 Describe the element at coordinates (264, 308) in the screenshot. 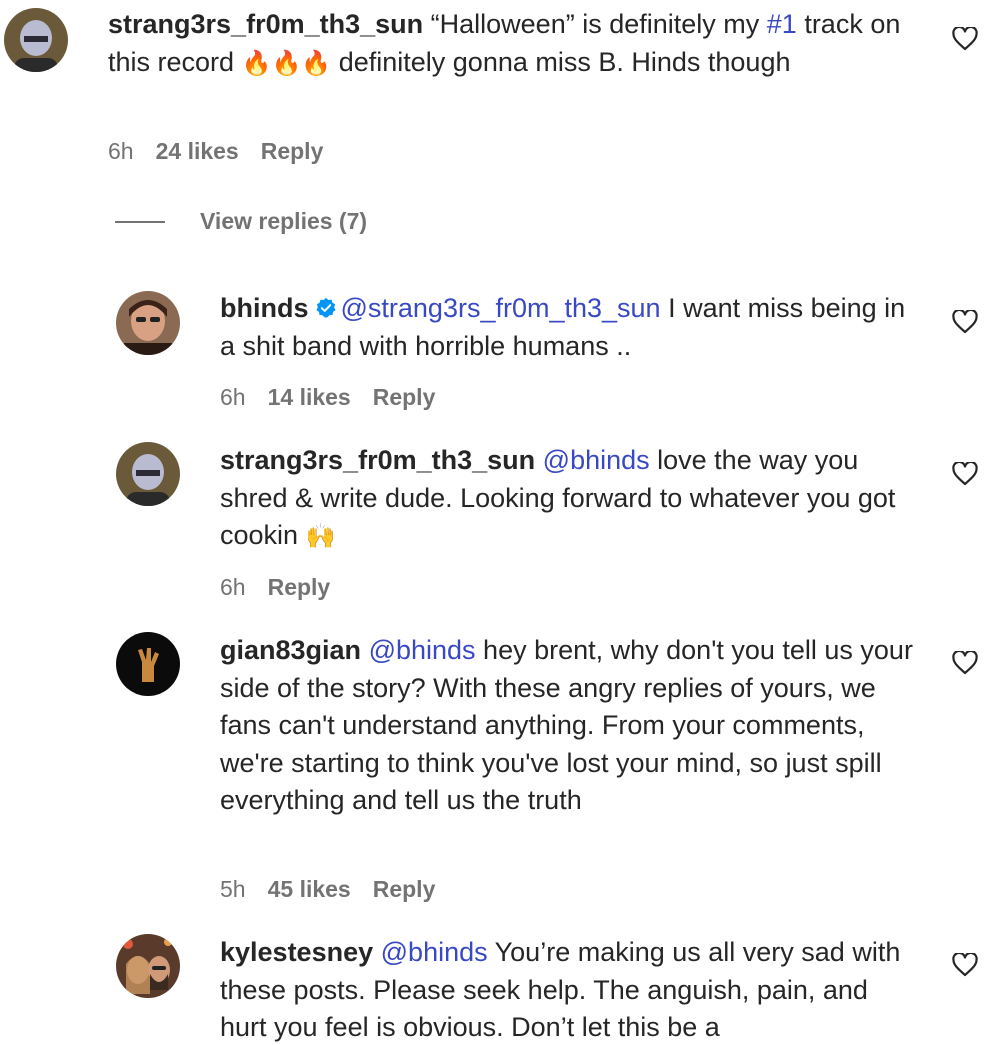

I see `comment-username: bhinds` at that location.